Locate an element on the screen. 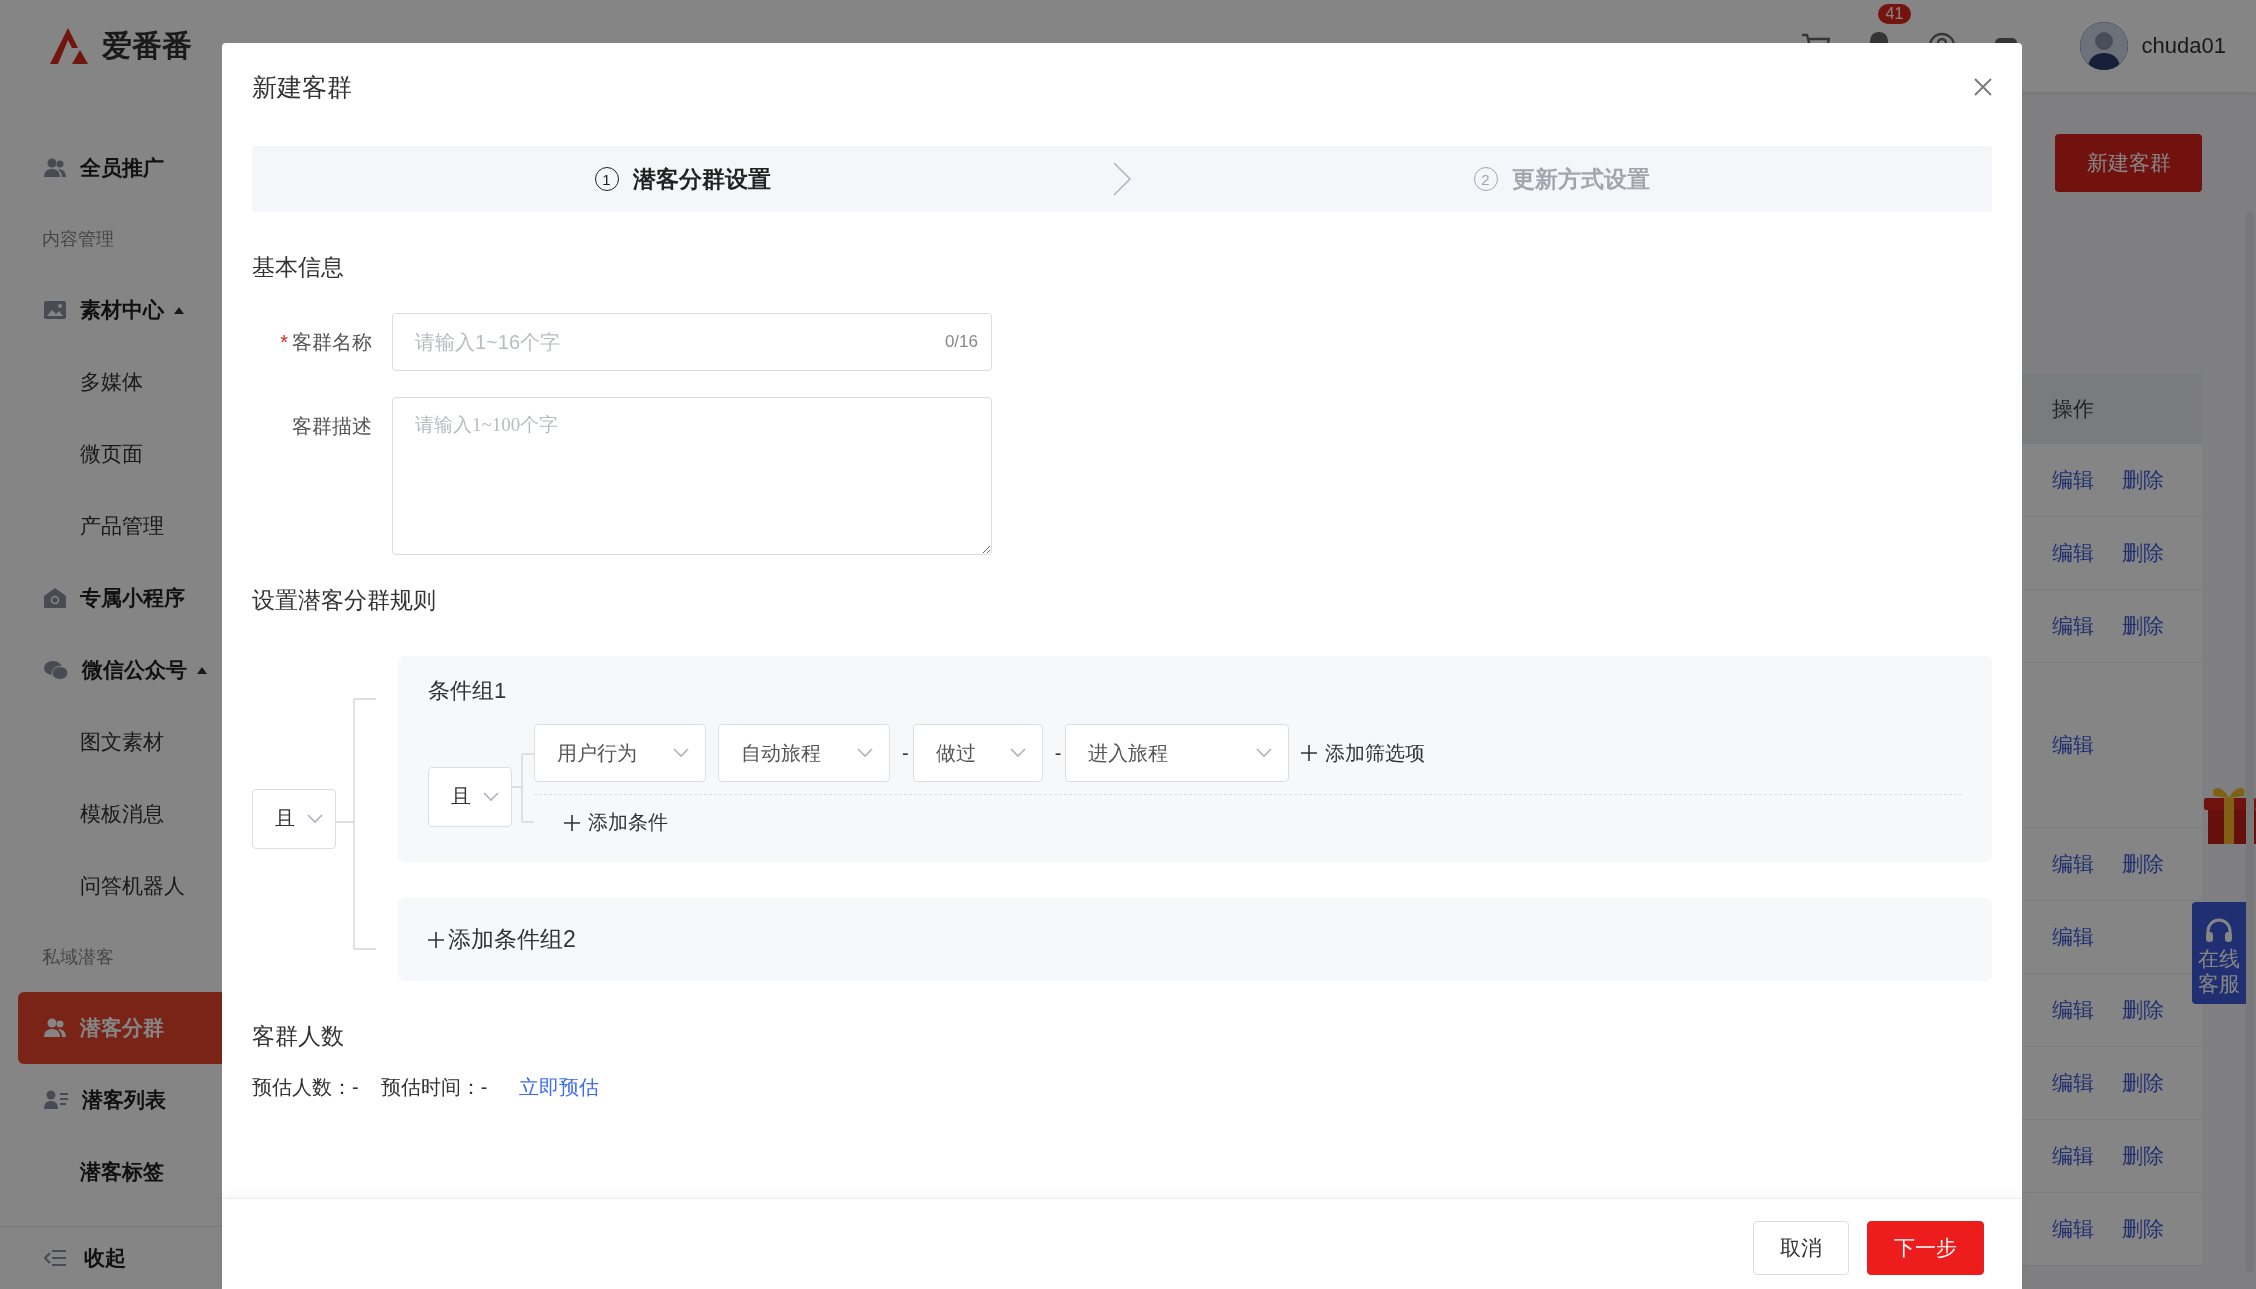 This screenshot has width=2256, height=1289. image-icon is located at coordinates (55, 310).